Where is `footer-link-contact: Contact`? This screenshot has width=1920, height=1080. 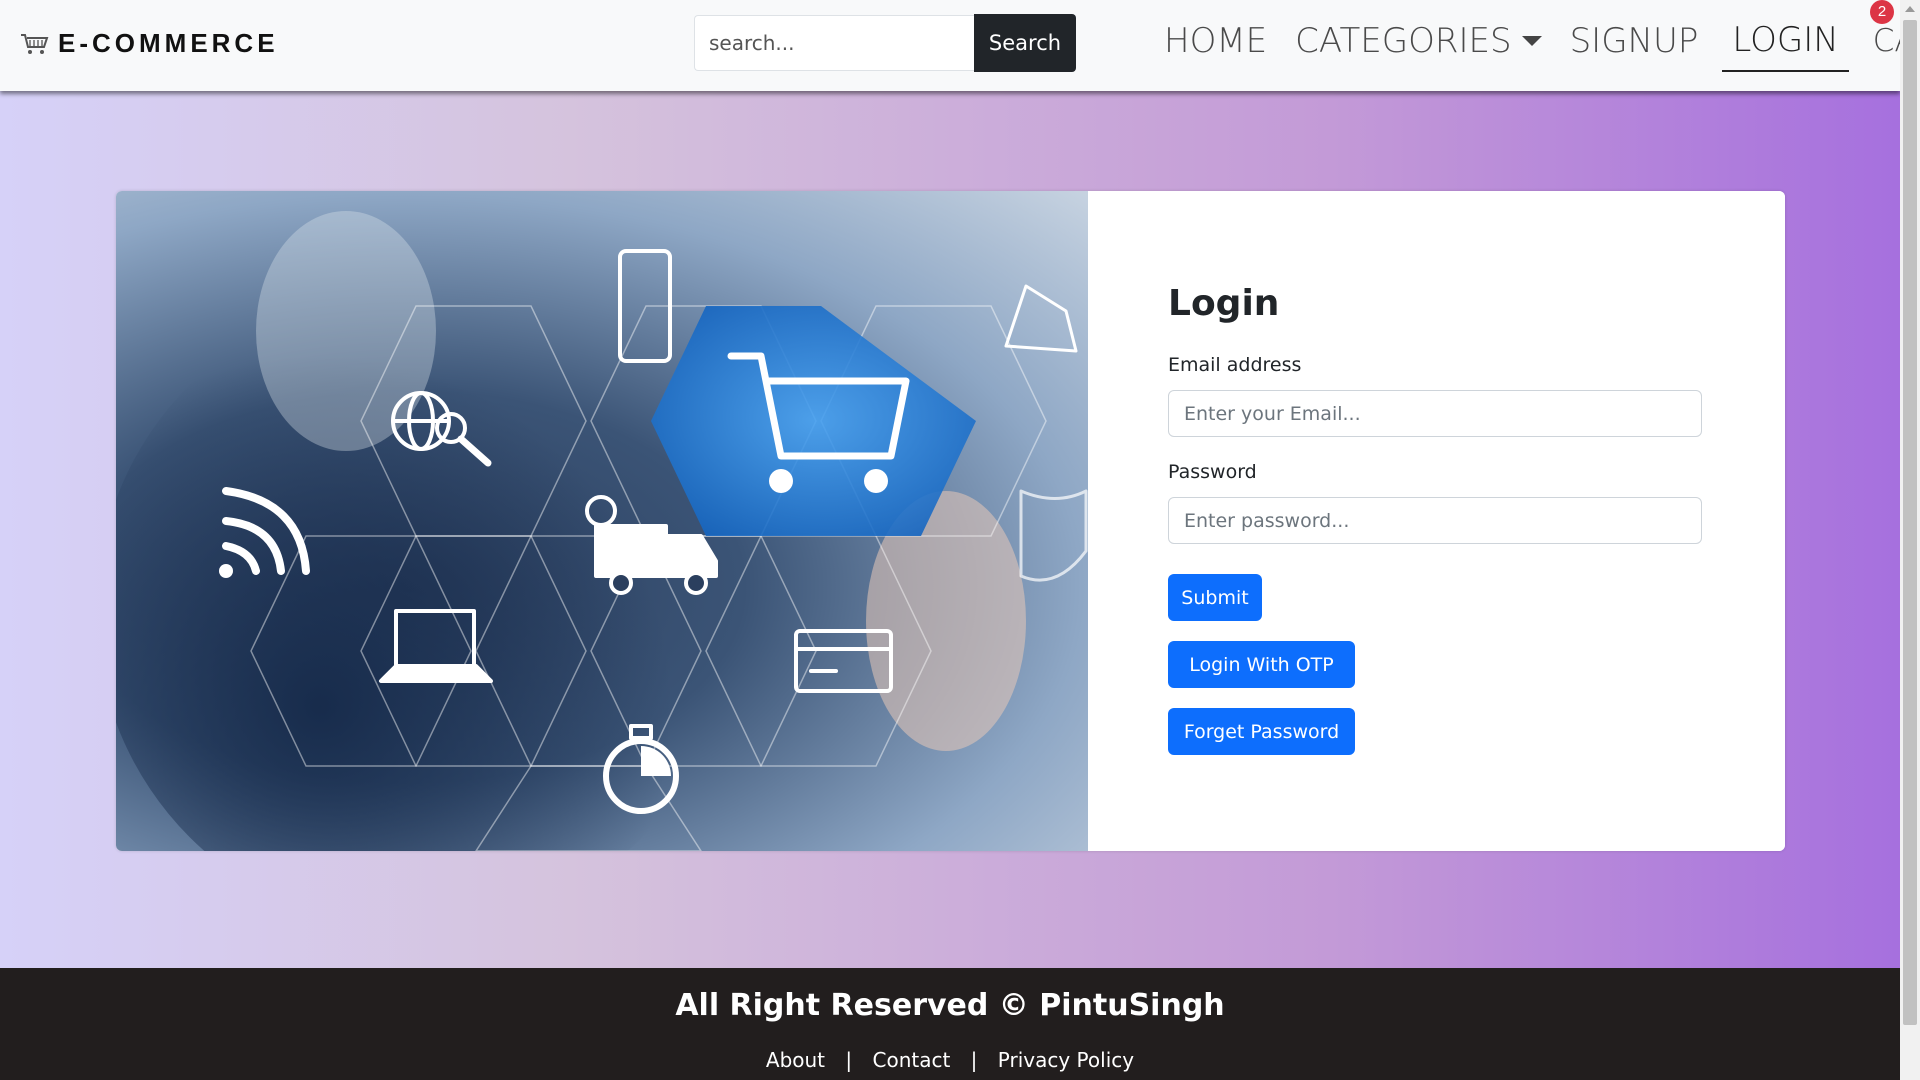 footer-link-contact: Contact is located at coordinates (912, 1060).